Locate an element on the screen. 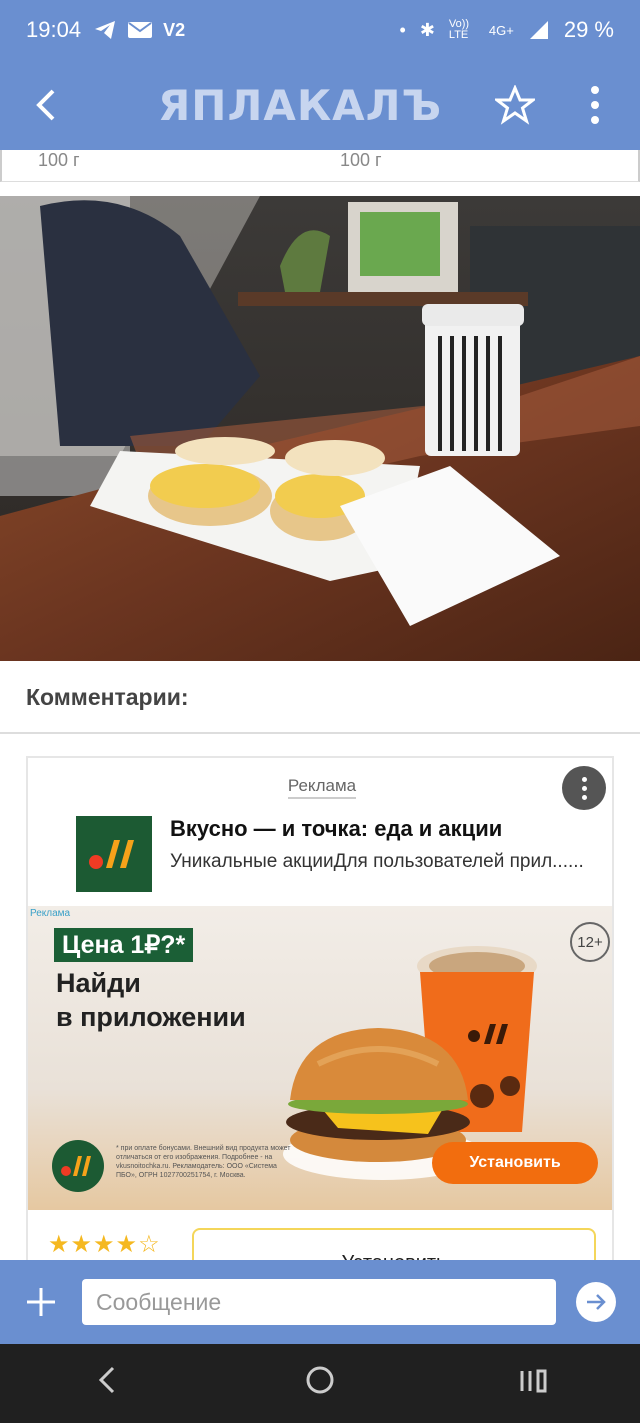 This screenshot has width=640, height=1423. telegram-icon is located at coordinates (105, 30).